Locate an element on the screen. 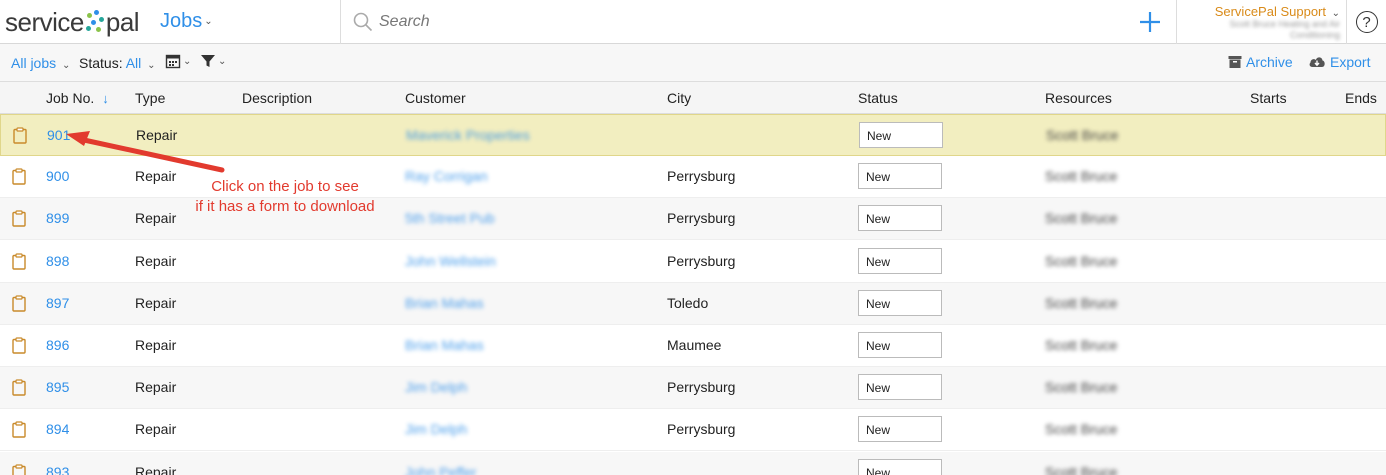  app-switcher-jobs: Jobs ⌄ is located at coordinates (186, 21).